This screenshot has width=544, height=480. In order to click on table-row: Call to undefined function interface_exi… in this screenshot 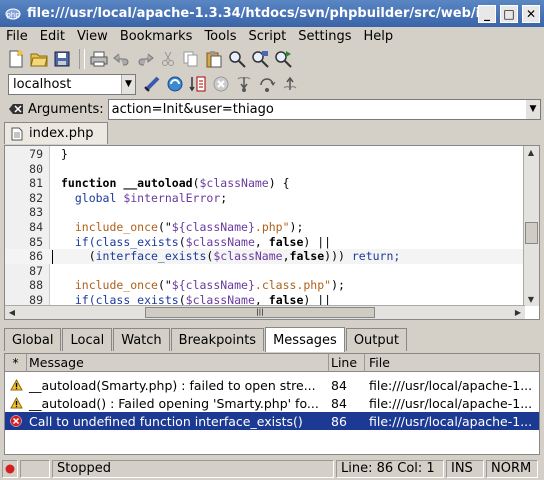, I will do `click(272, 421)`.